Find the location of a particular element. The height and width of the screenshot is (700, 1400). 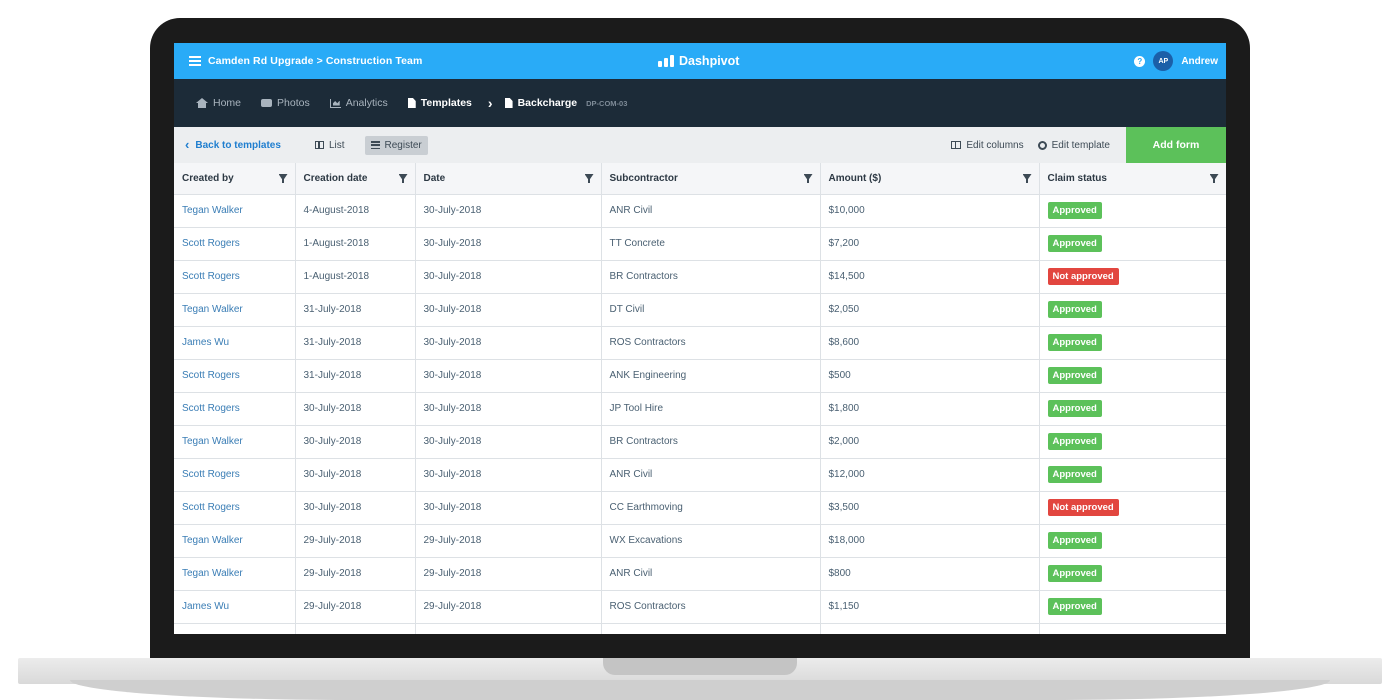

edit-columns-button: Edit columns is located at coordinates (987, 145).